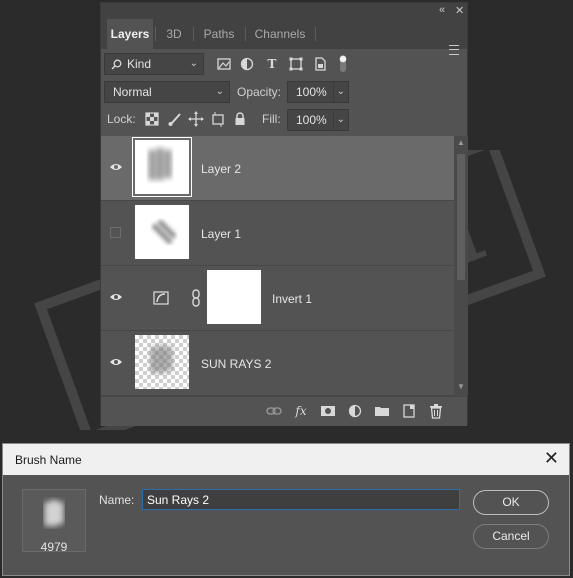 This screenshot has width=573, height=578. I want to click on opacity-dropdown-button: ⌄, so click(341, 92).